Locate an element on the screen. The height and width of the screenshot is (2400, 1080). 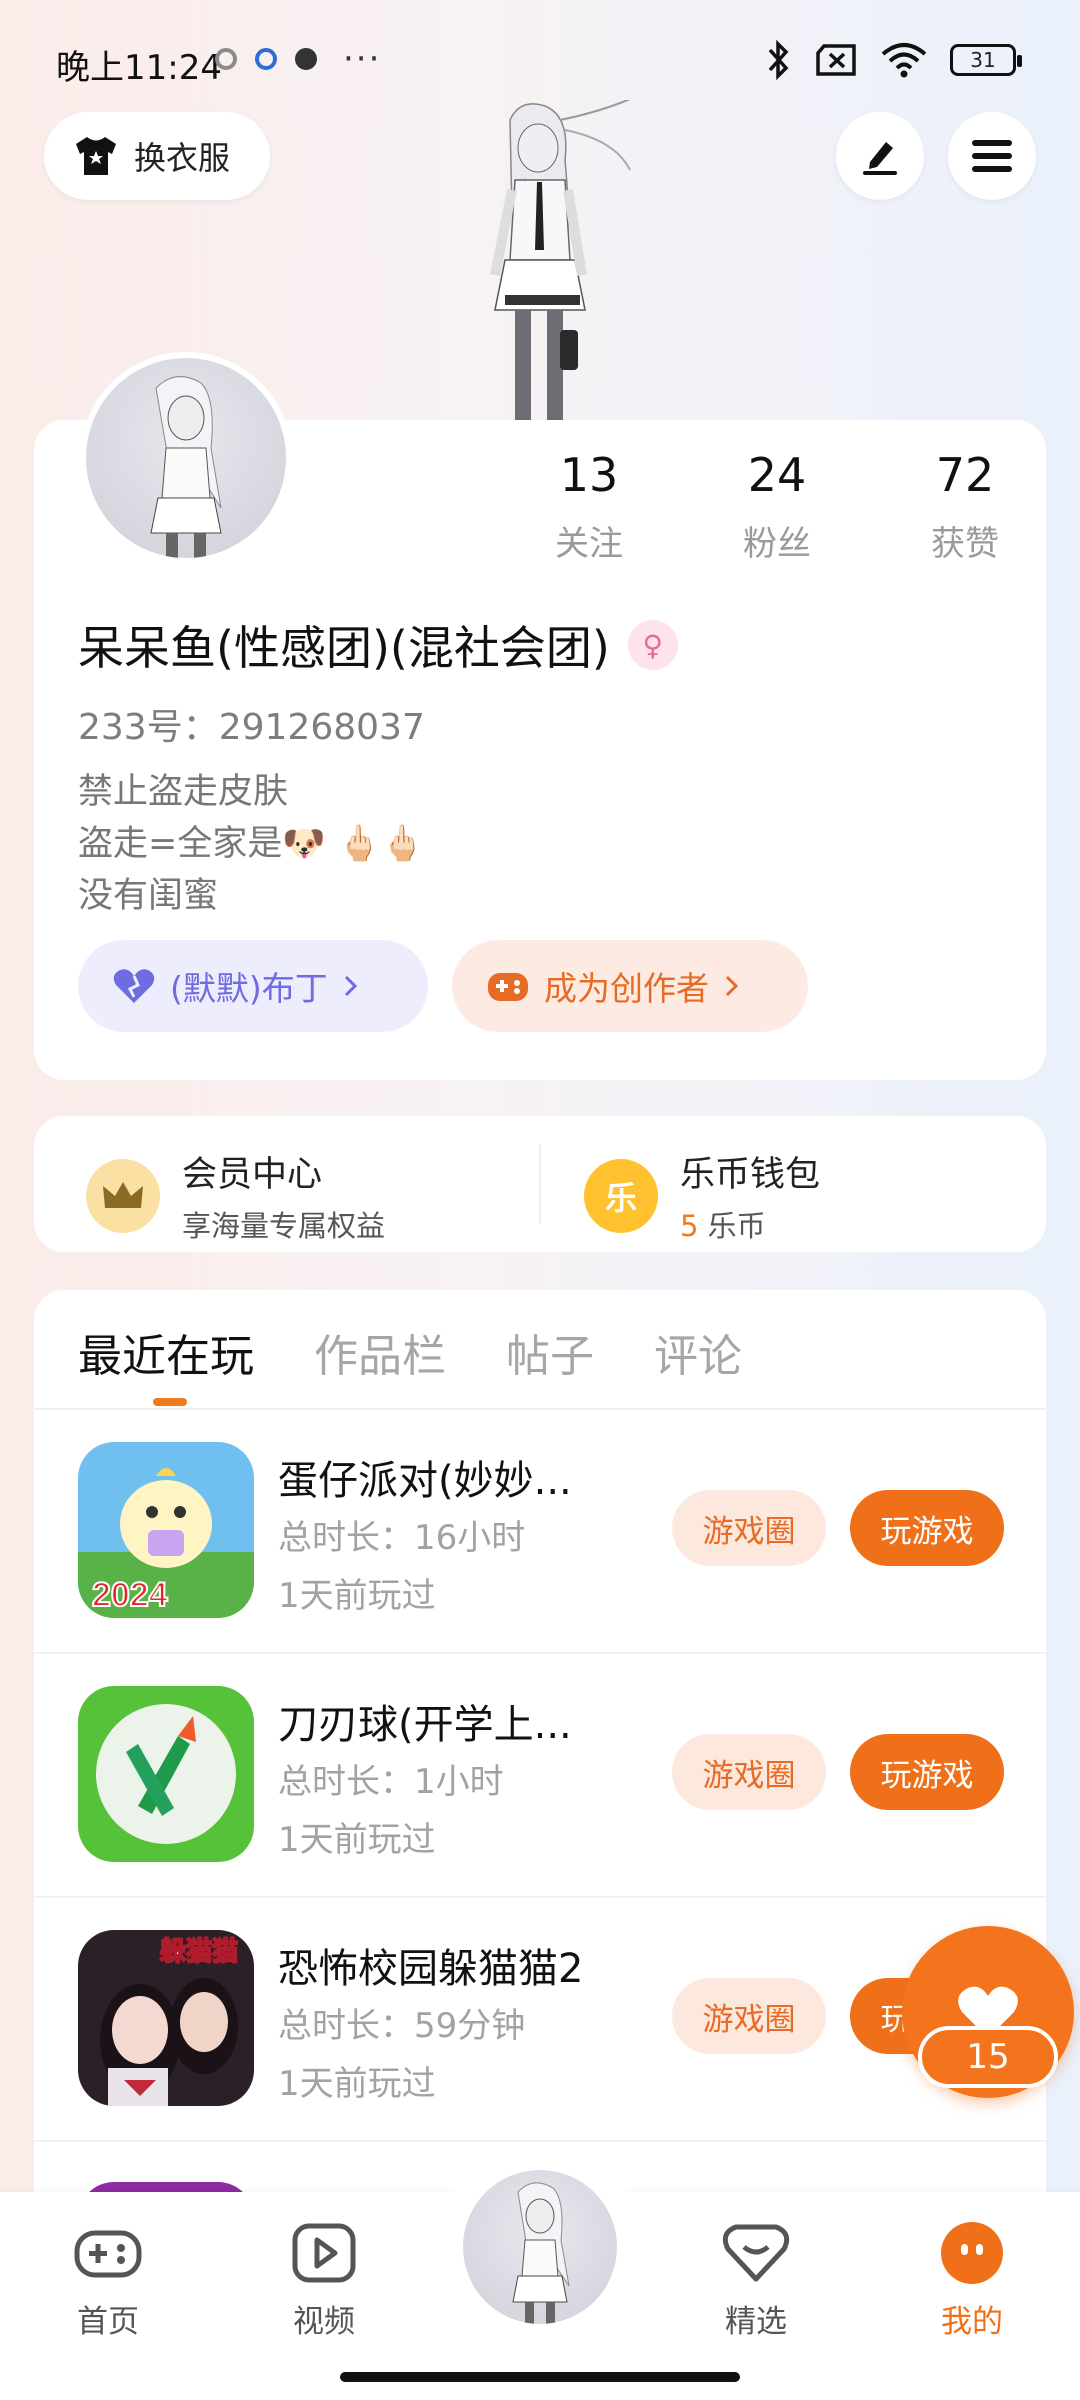
nav-home: 首页 is located at coordinates (108, 2279).